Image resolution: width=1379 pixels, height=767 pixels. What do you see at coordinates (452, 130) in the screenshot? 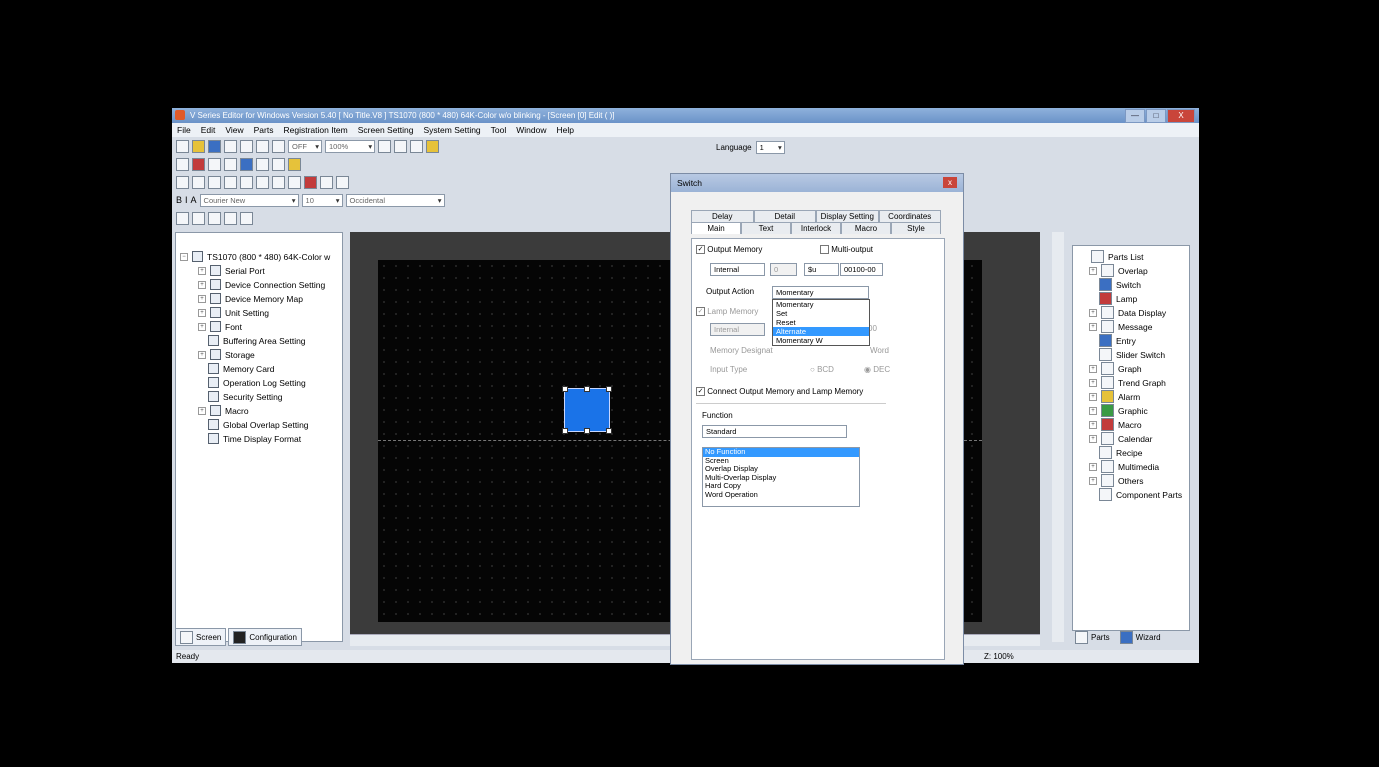
I see `menu-system-setting: System Setting` at bounding box center [452, 130].